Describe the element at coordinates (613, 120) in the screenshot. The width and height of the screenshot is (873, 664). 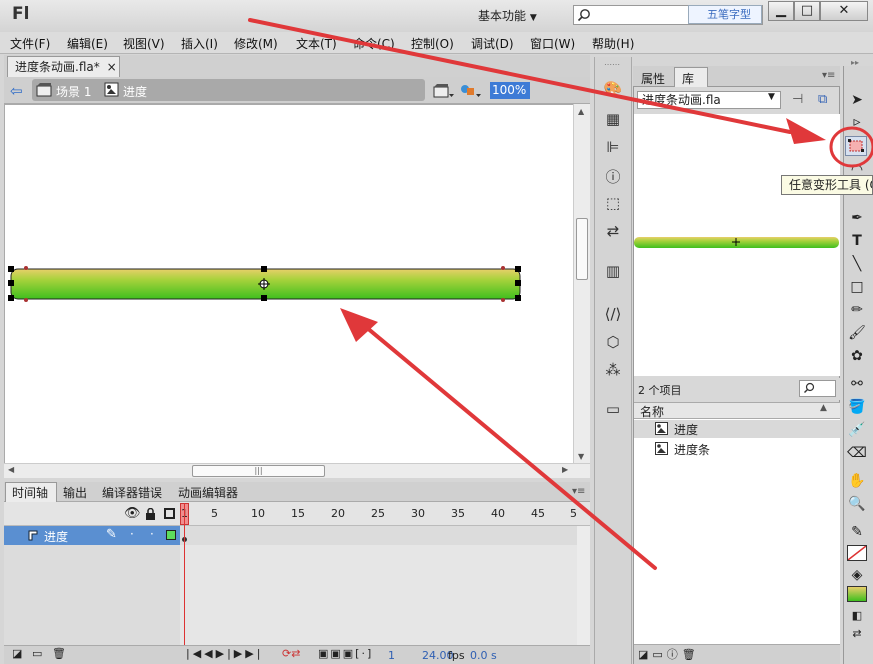
I see `swatches-icon: ▦` at that location.